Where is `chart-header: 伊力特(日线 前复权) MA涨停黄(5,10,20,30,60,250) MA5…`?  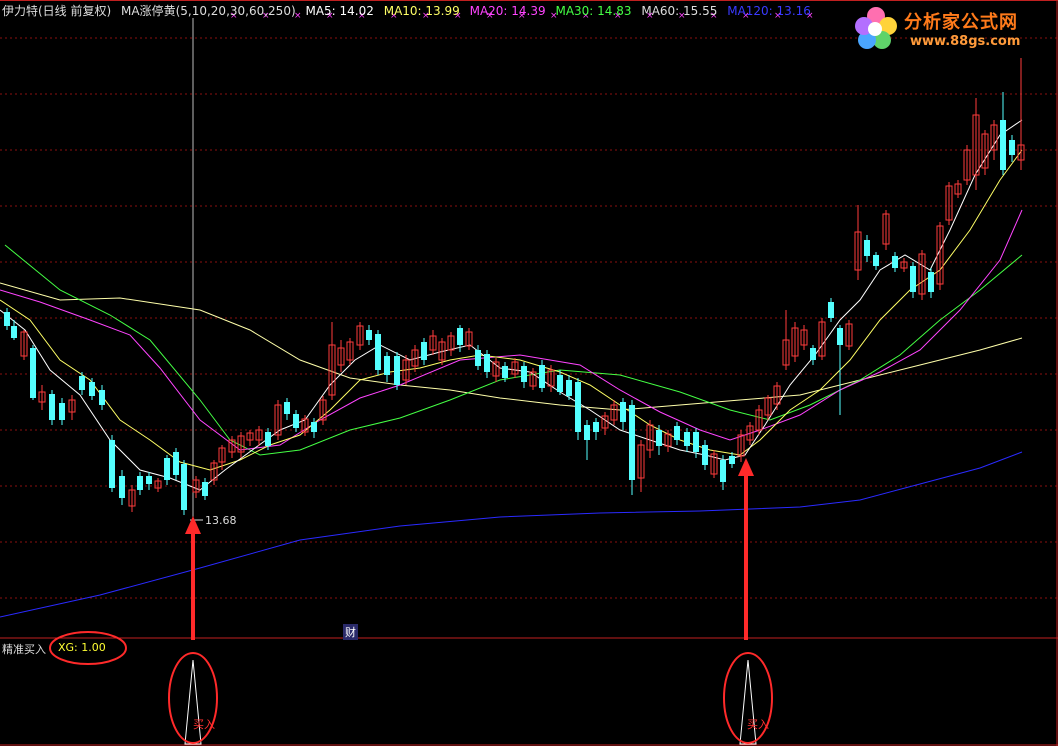
chart-header: 伊力特(日线 前复权) MA涨停黄(5,10,20,30,60,250) MA5… is located at coordinates (409, 10).